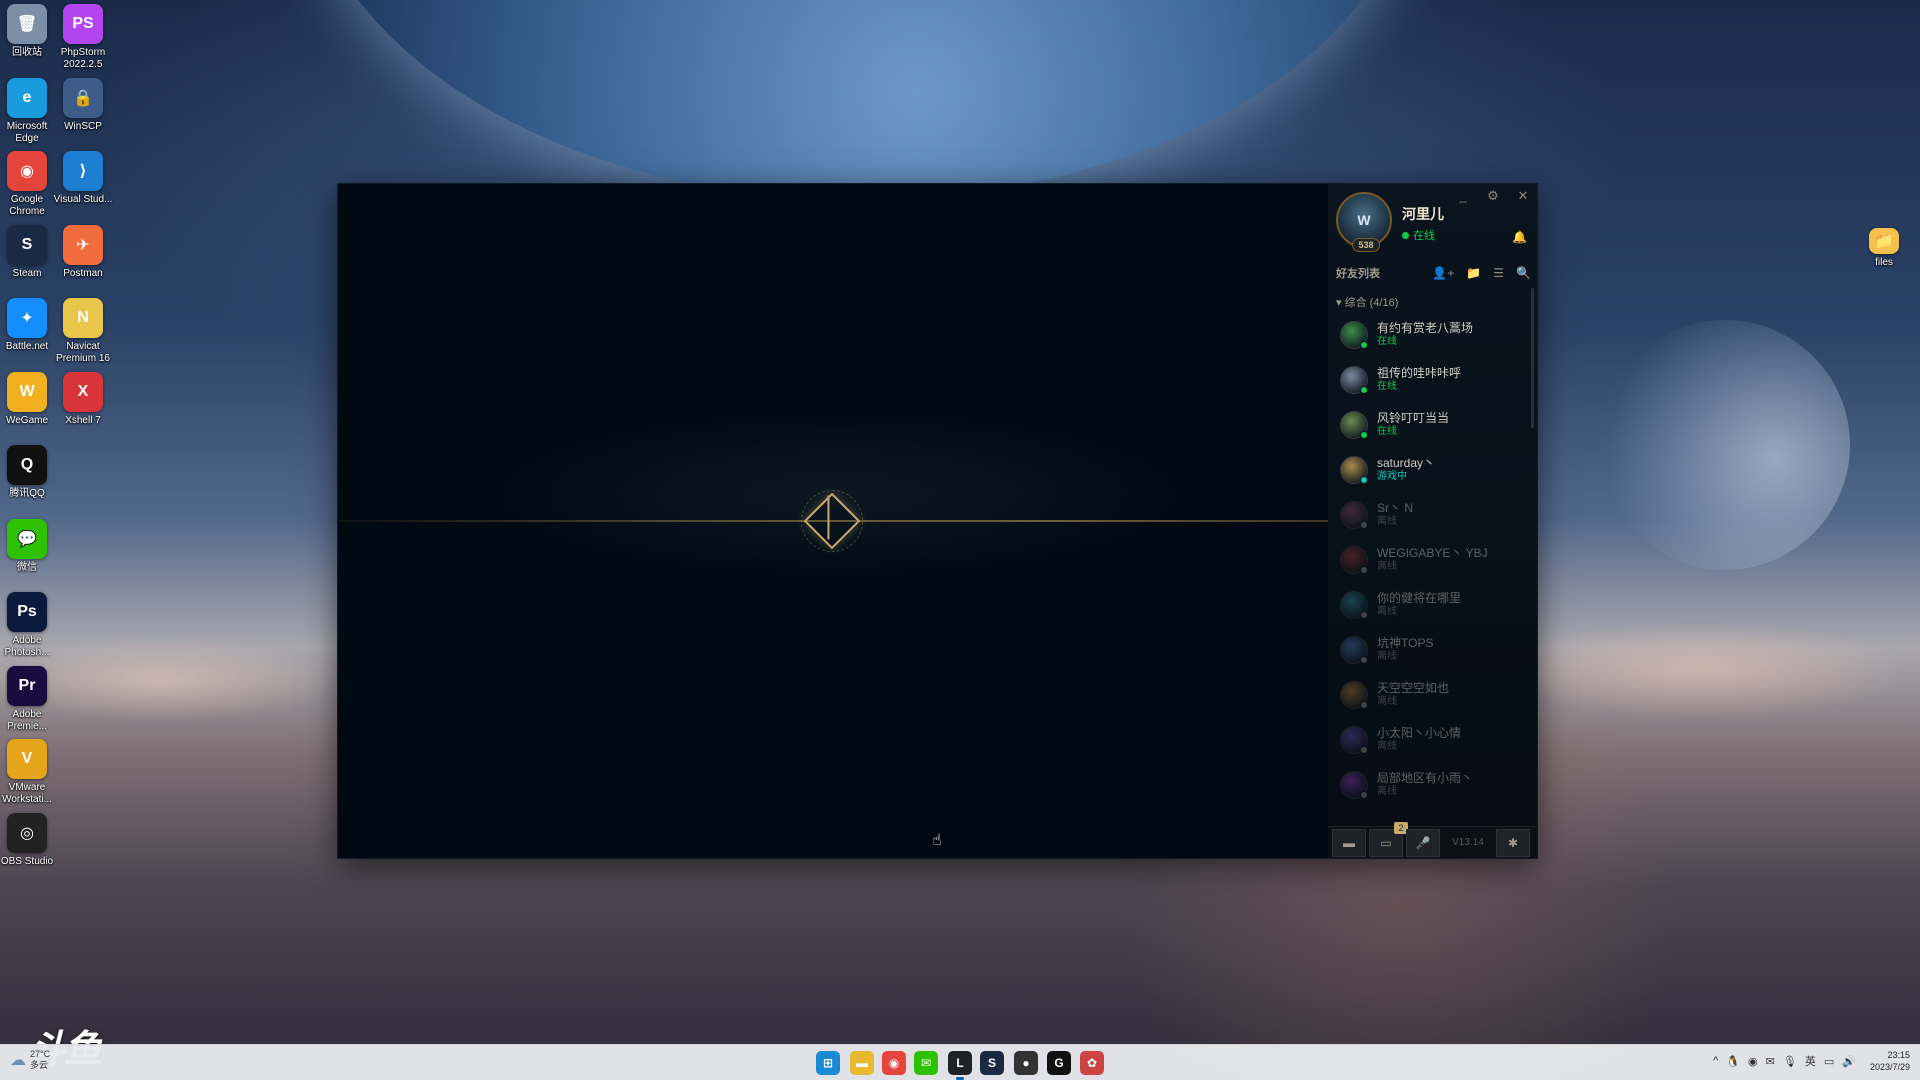 Image resolution: width=1920 pixels, height=1080 pixels. What do you see at coordinates (1443, 273) in the screenshot?
I see `add-friend-icon: 👤+` at bounding box center [1443, 273].